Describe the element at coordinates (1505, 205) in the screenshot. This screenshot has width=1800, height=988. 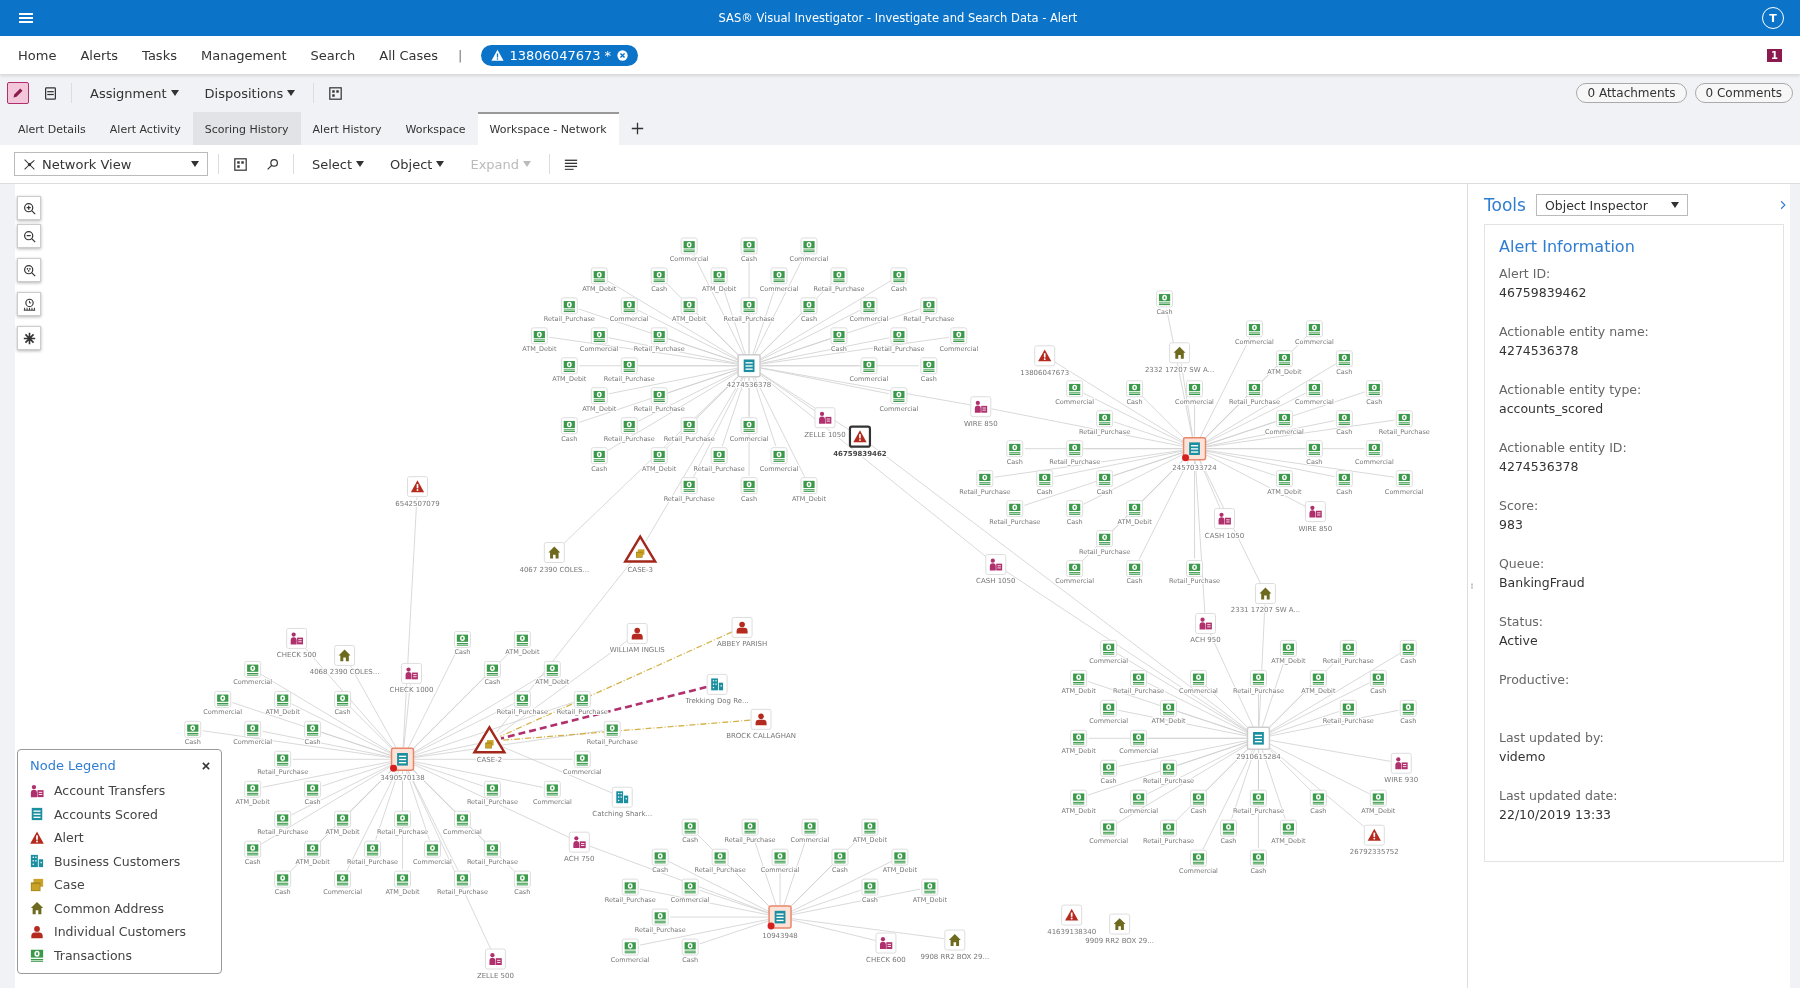
I see `tools-title: Tools` at that location.